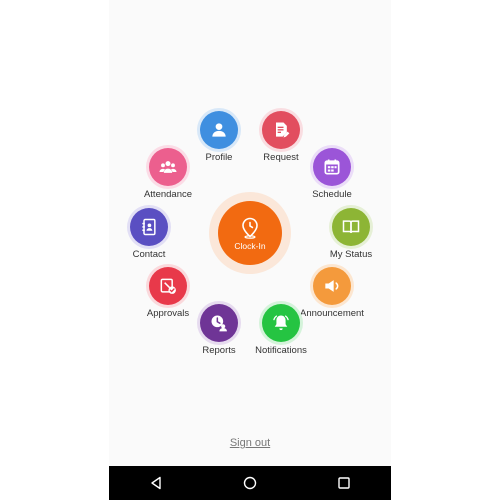  I want to click on attendance-button: Attendance, so click(168, 174).